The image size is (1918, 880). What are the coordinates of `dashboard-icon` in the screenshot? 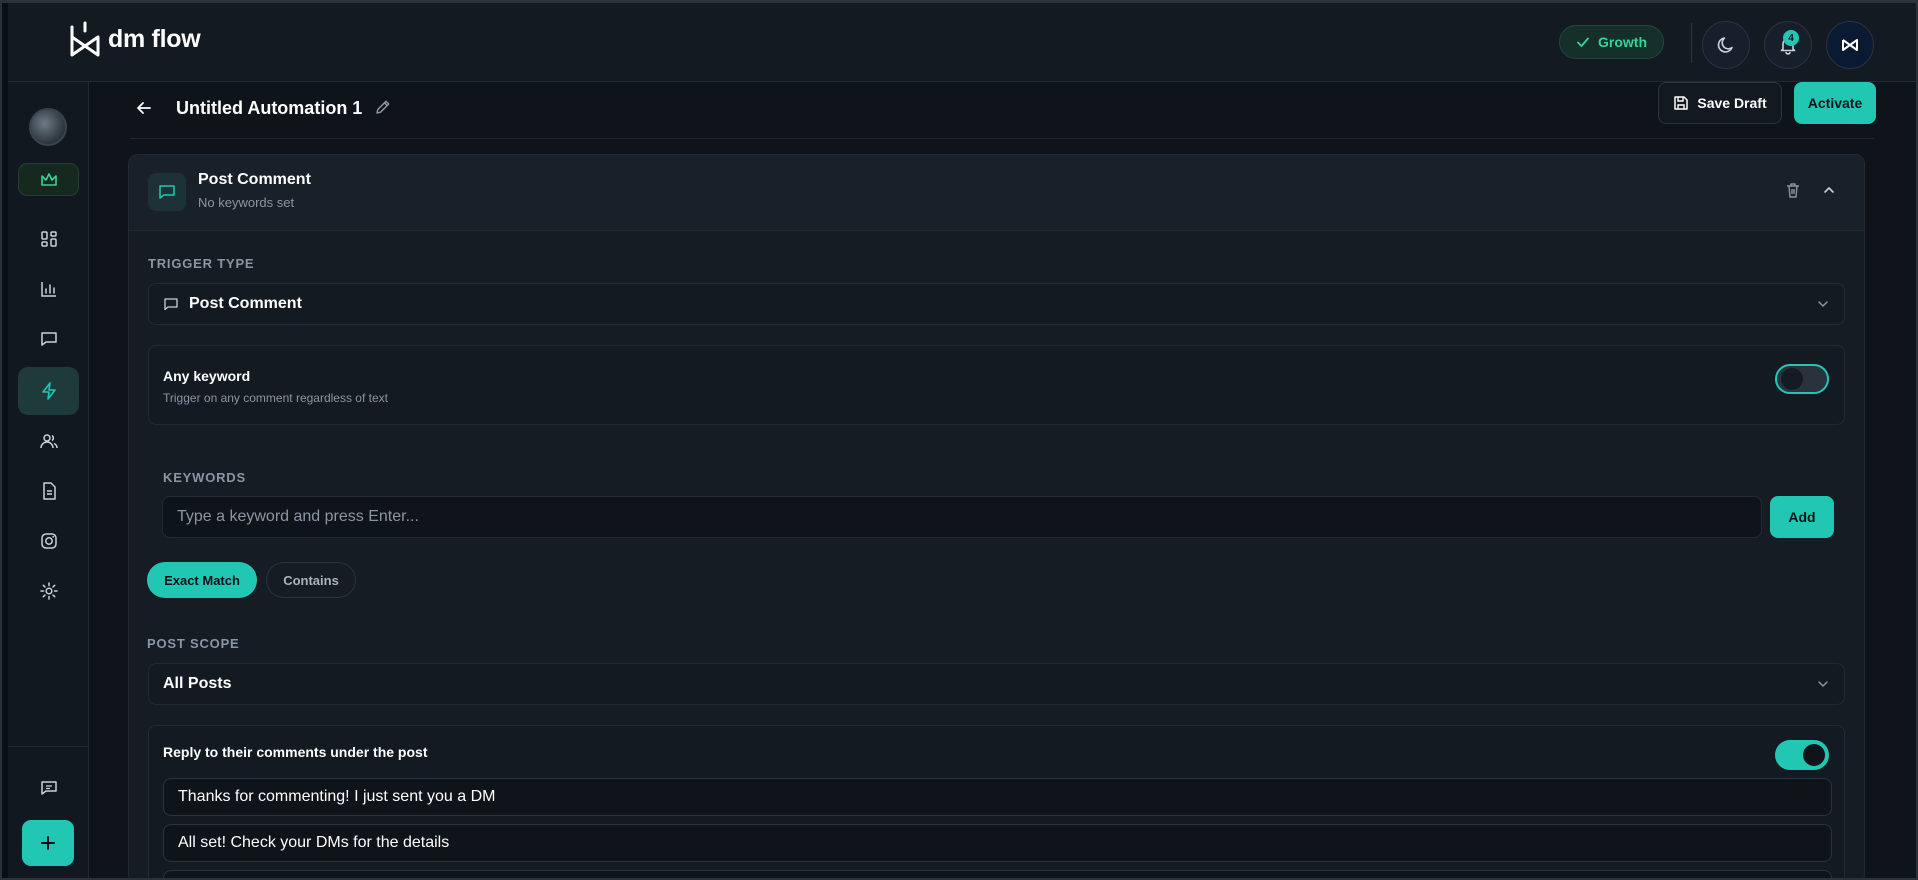 It's located at (48, 239).